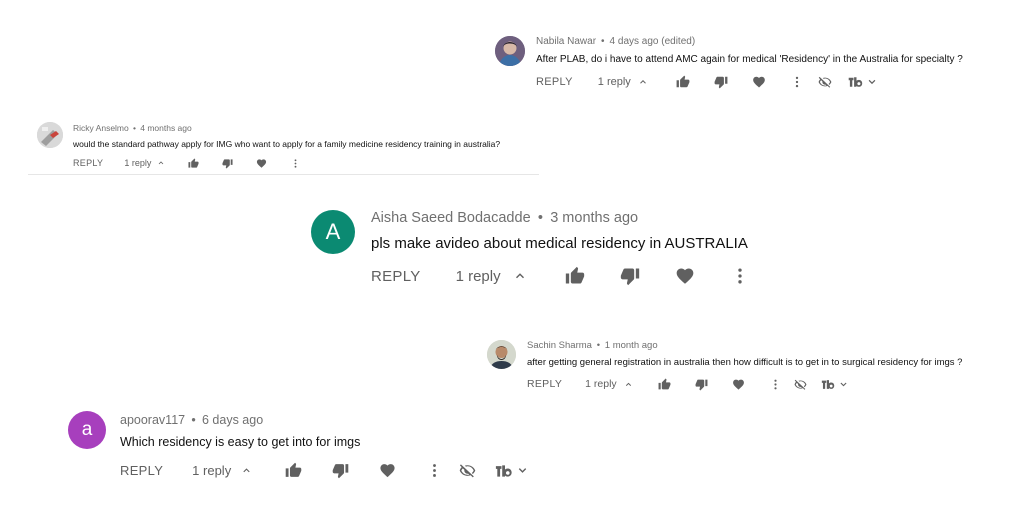 This screenshot has width=1024, height=512. I want to click on author-name: Aisha Saeed Bodacadde, so click(451, 218).